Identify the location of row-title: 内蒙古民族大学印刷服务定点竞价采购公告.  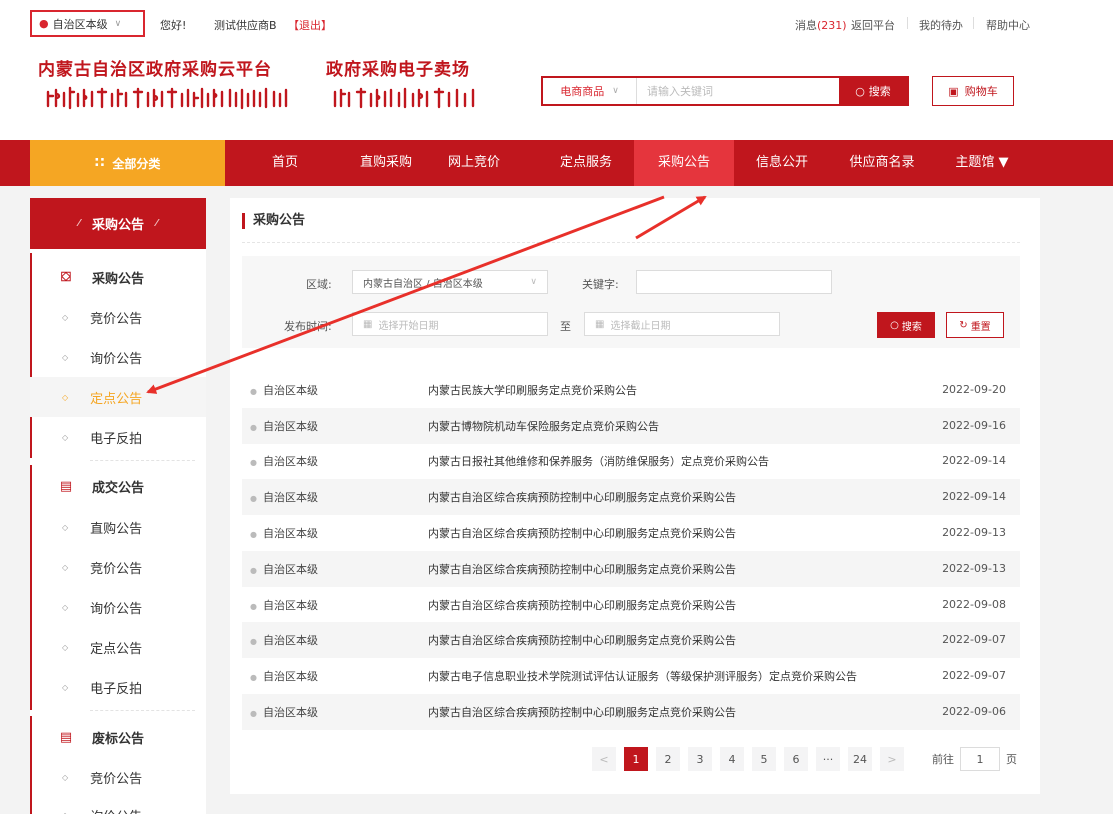
(532, 390).